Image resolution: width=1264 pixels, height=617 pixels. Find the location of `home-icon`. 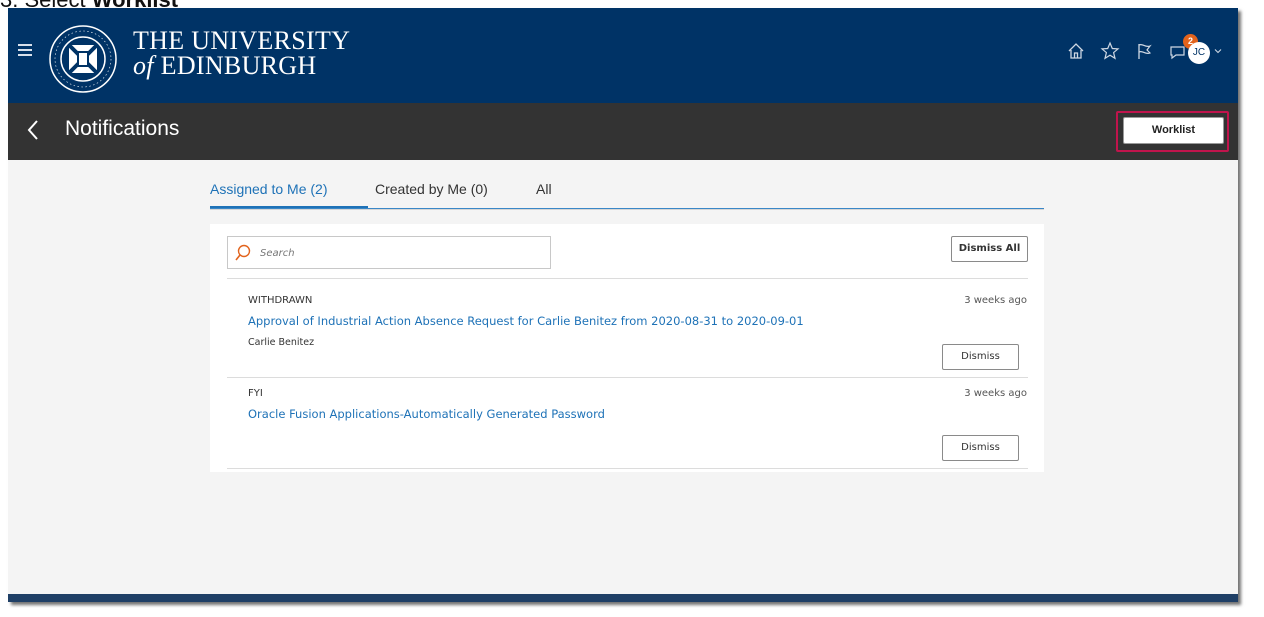

home-icon is located at coordinates (1076, 51).